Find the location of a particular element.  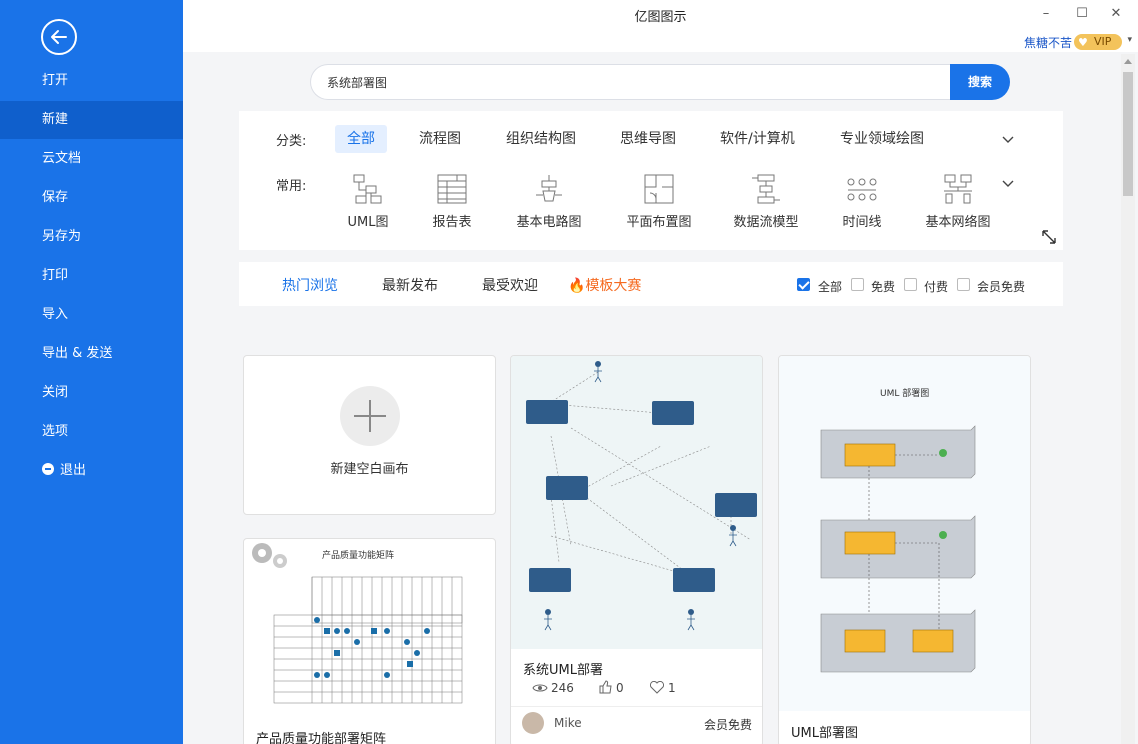

checkbox-all is located at coordinates (803, 284).